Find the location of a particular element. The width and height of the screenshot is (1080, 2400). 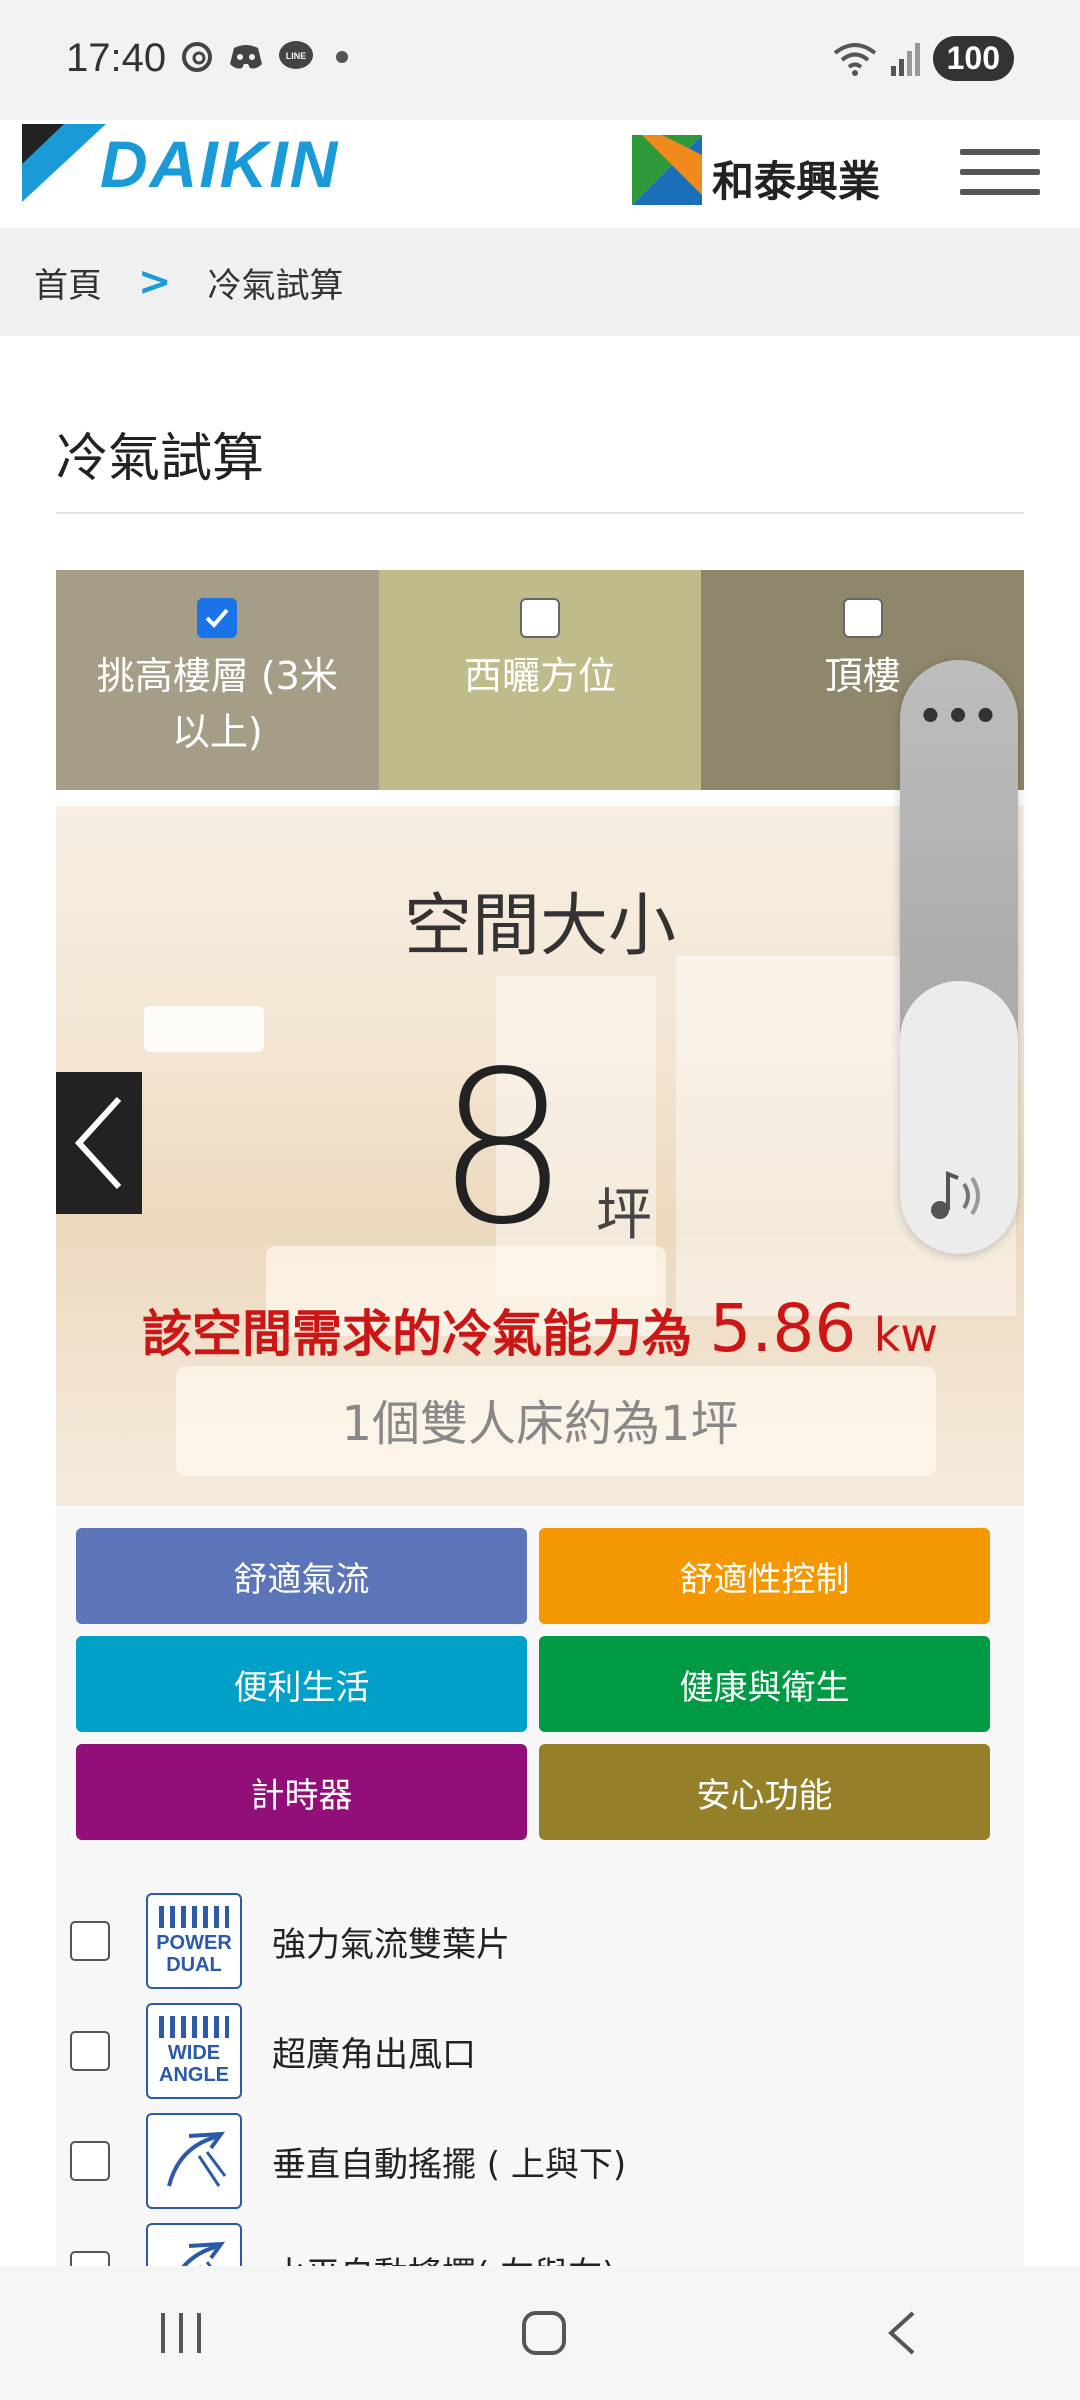

breadcrumb-home-link: 首頁 is located at coordinates (68, 282).